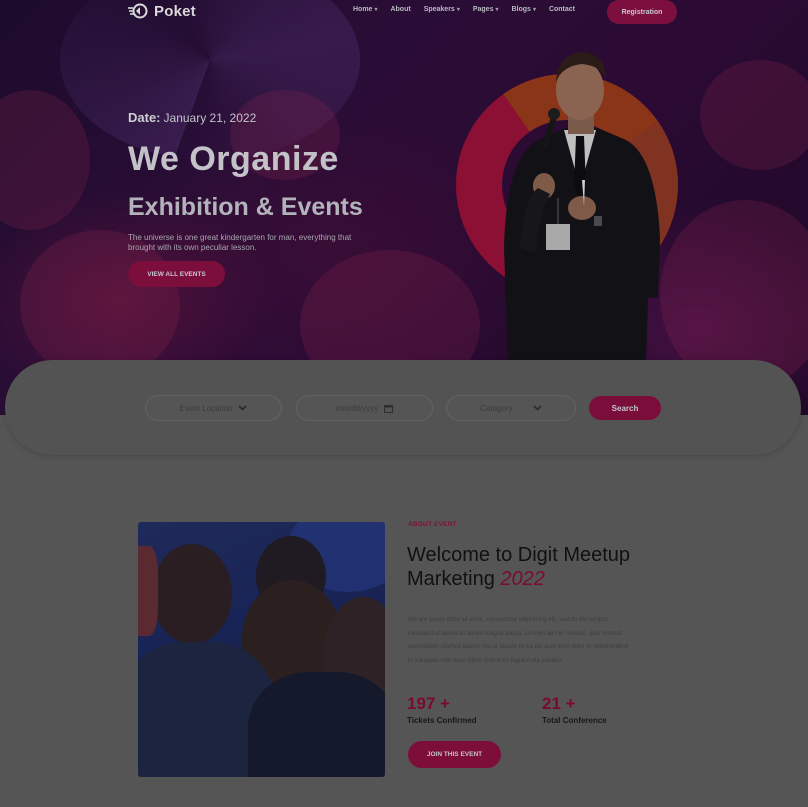  Describe the element at coordinates (176, 274) in the screenshot. I see `view-all-events-button: VIEW ALL EVENTS` at that location.